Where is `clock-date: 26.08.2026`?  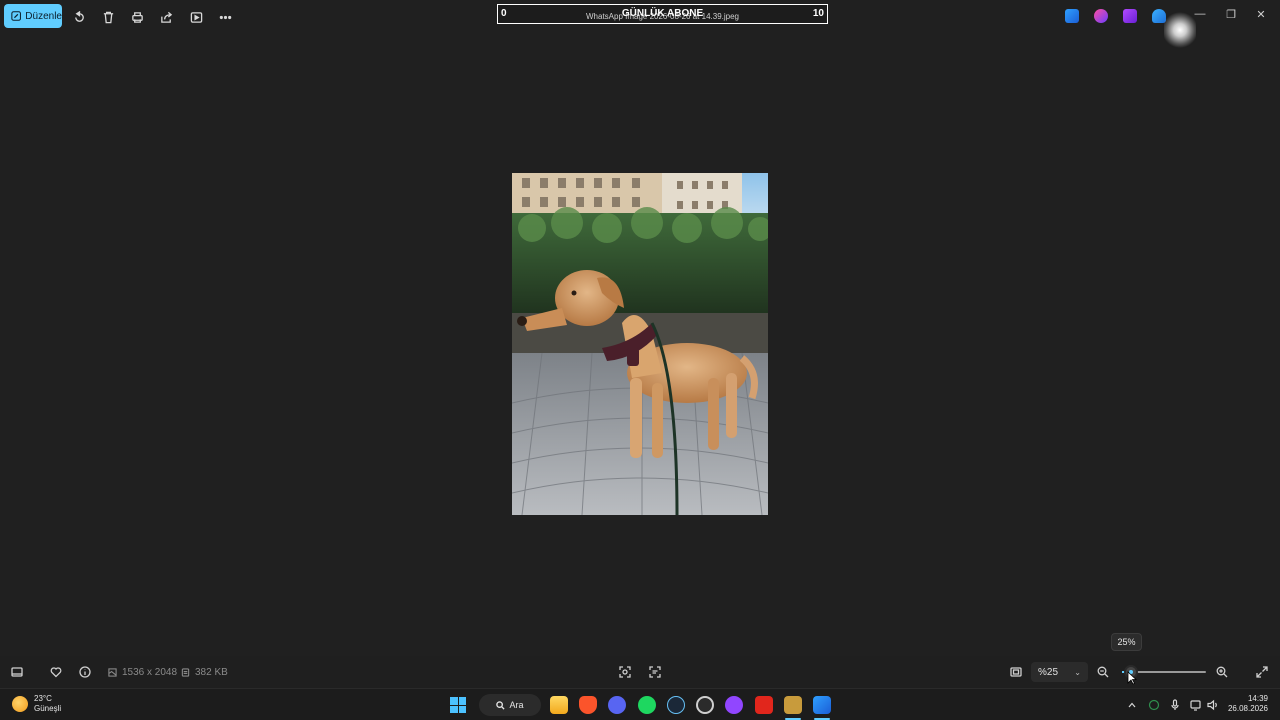 clock-date: 26.08.2026 is located at coordinates (1247, 708).